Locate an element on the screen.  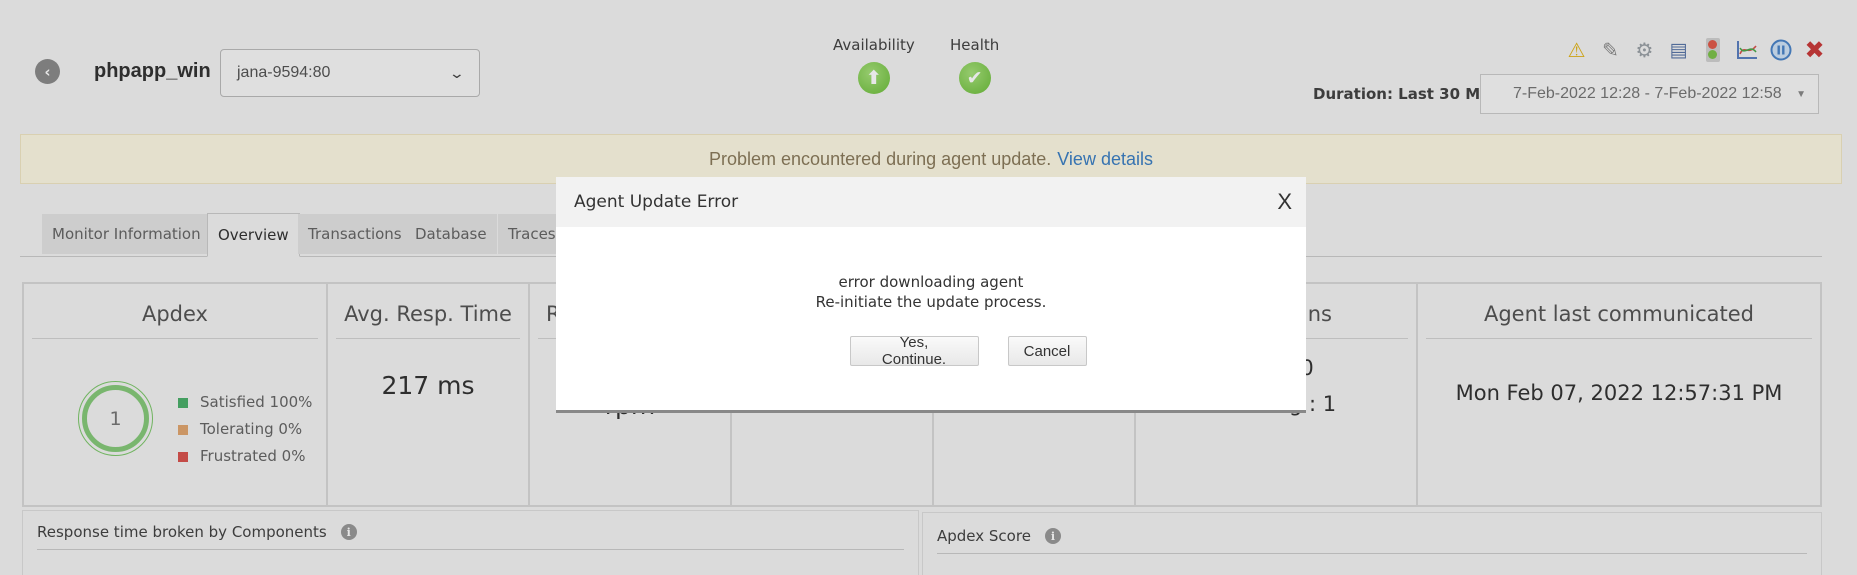
dialog-header: Agent Update Error X is located at coordinates (931, 202).